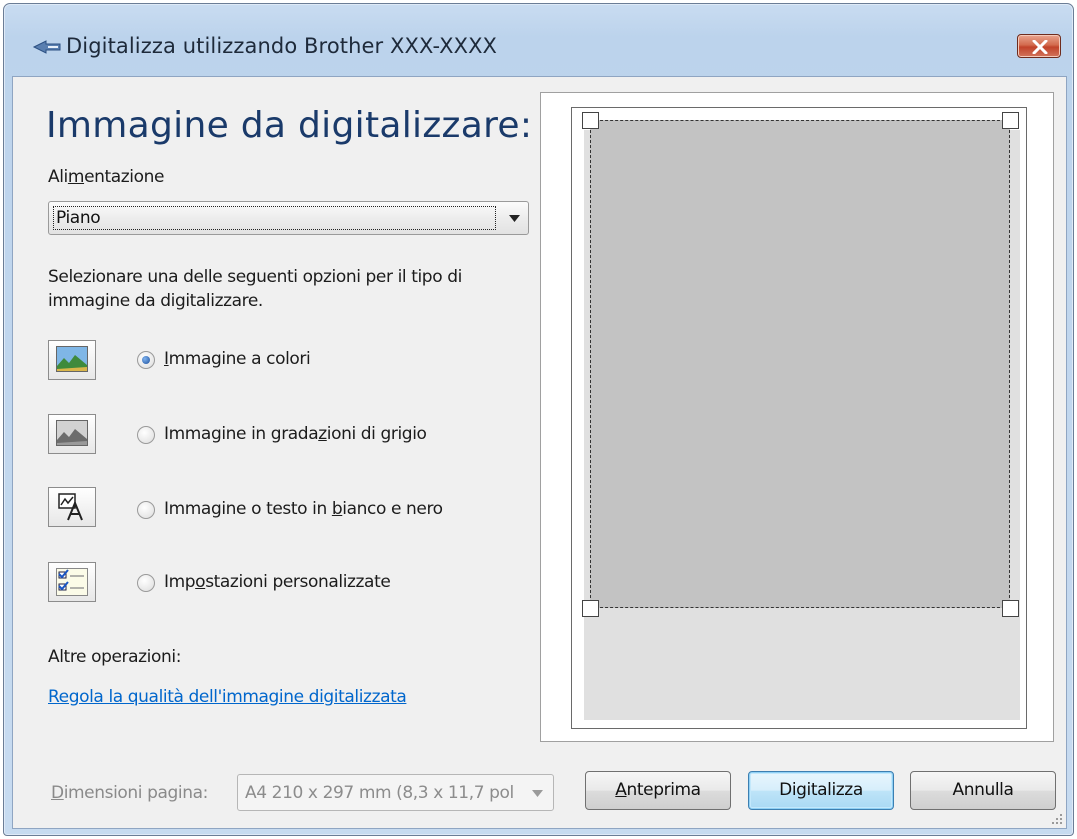 The image size is (1077, 839). What do you see at coordinates (146, 510) in the screenshot?
I see `radio-black-white` at bounding box center [146, 510].